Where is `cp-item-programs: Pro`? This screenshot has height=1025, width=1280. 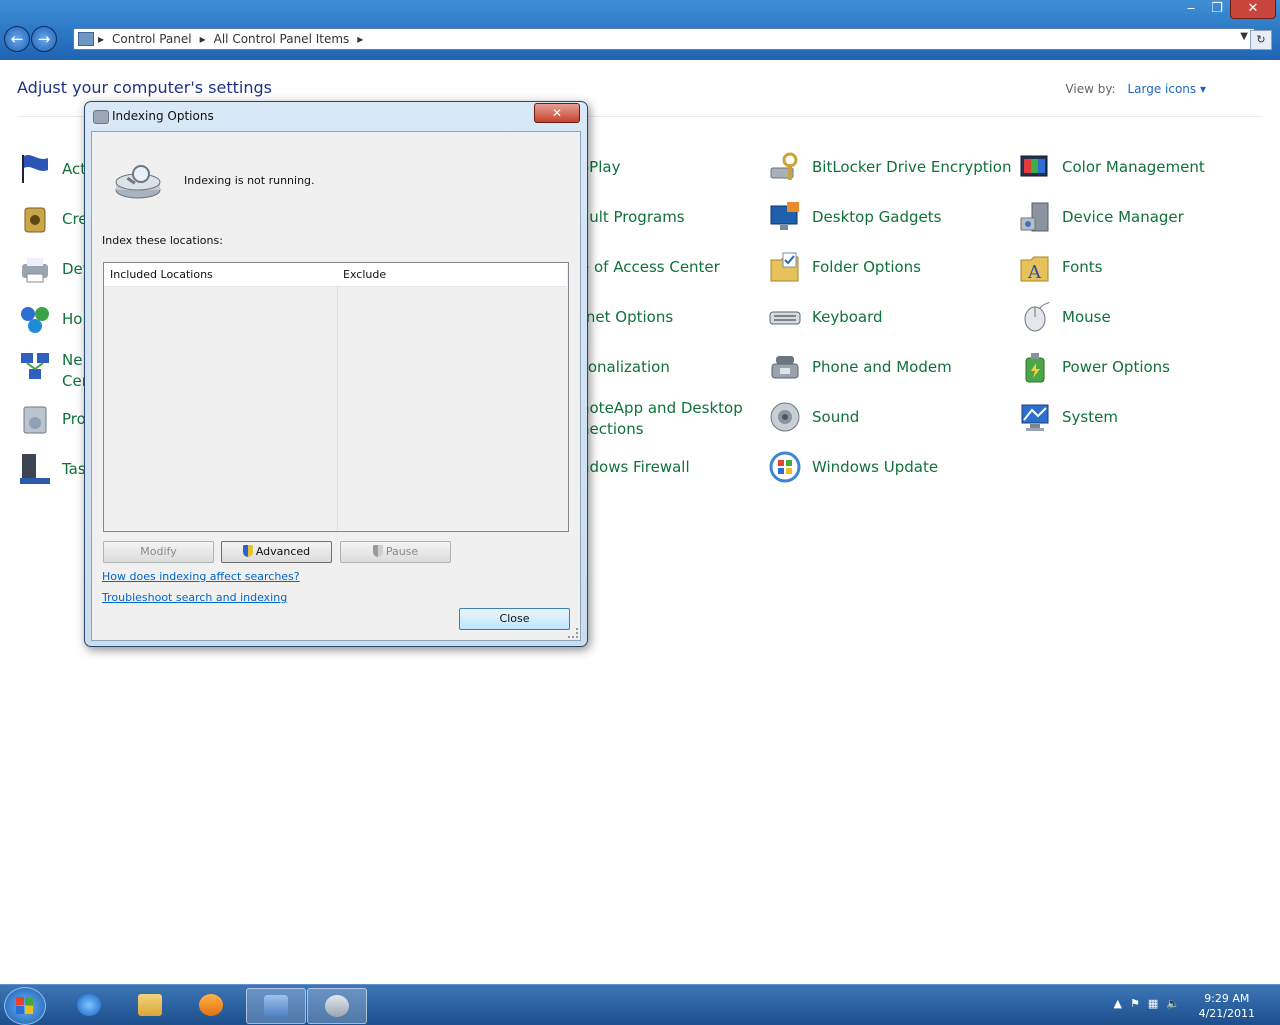
cp-item-programs: Pro is located at coordinates (52, 419).